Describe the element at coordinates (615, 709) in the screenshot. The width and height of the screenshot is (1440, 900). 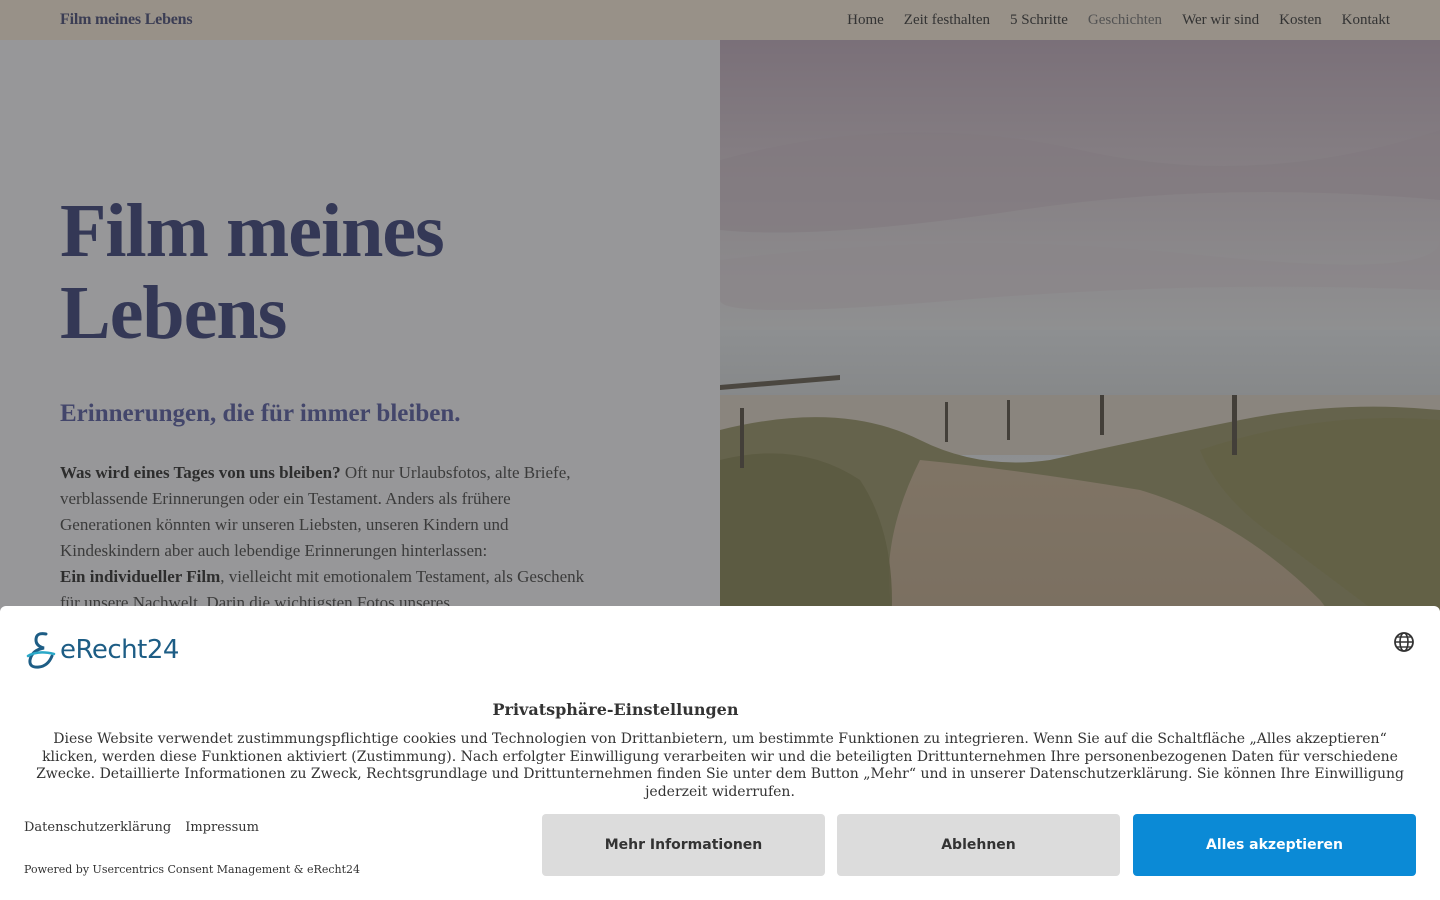
I see `consent-title: Privatsphäre-Einstellungen` at that location.